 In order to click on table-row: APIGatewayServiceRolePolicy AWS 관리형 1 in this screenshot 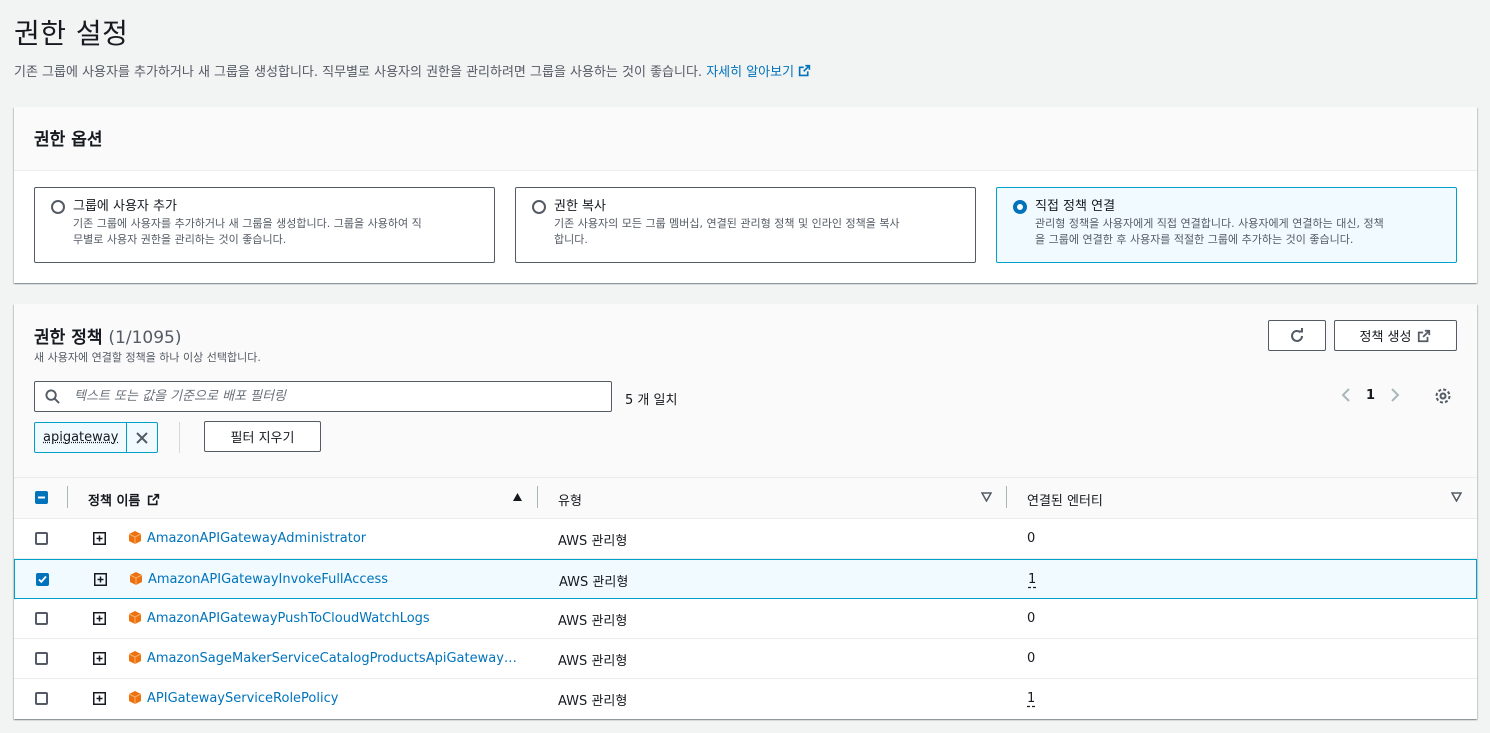, I will do `click(745, 699)`.